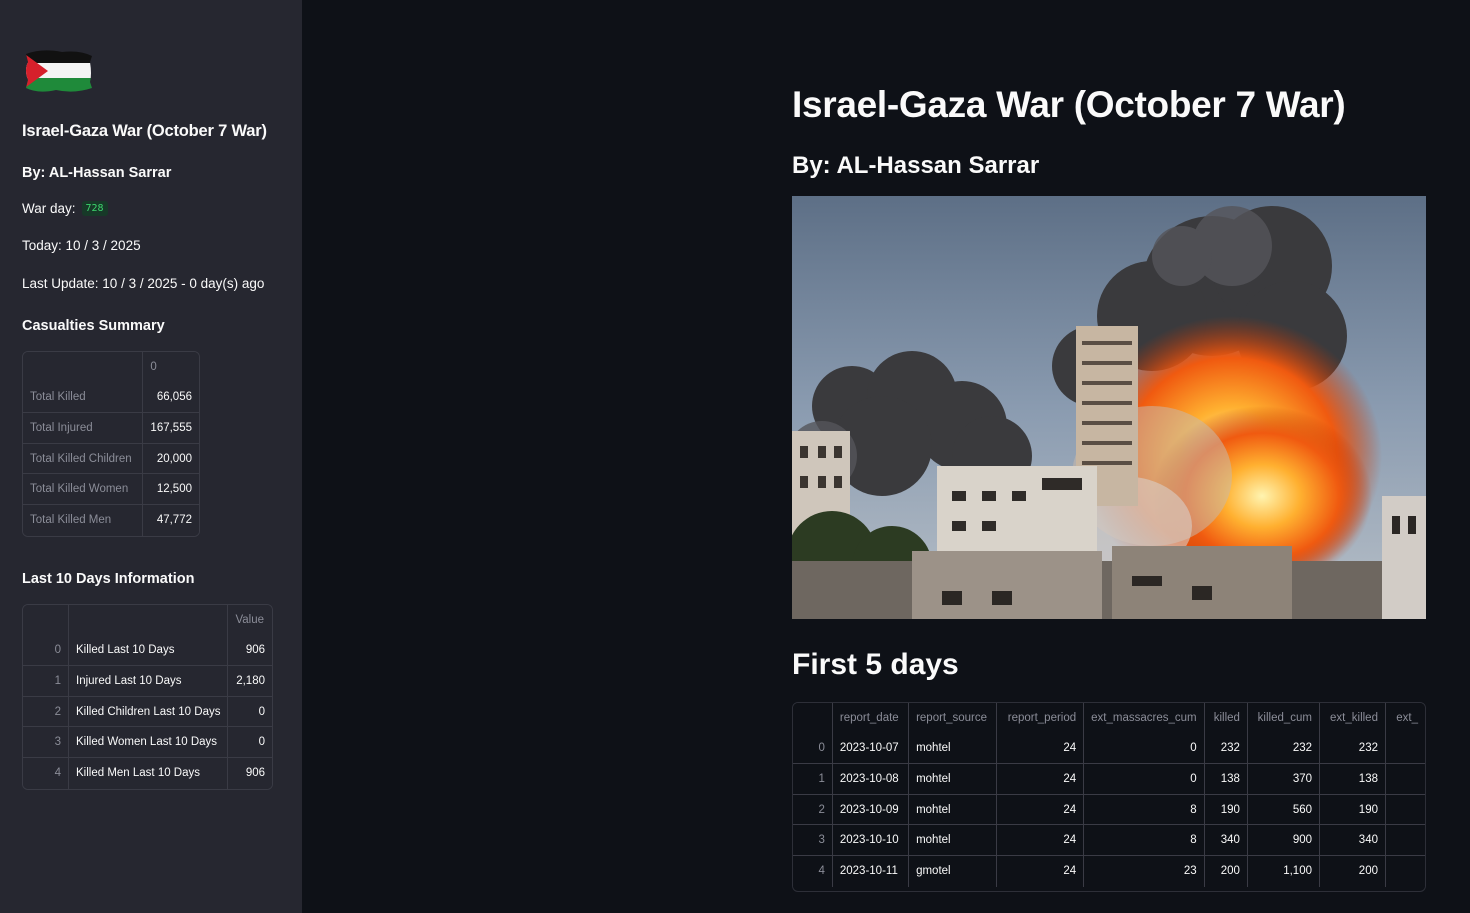 Image resolution: width=1470 pixels, height=913 pixels. What do you see at coordinates (250, 681) in the screenshot?
I see `value-cell: 2,180` at bounding box center [250, 681].